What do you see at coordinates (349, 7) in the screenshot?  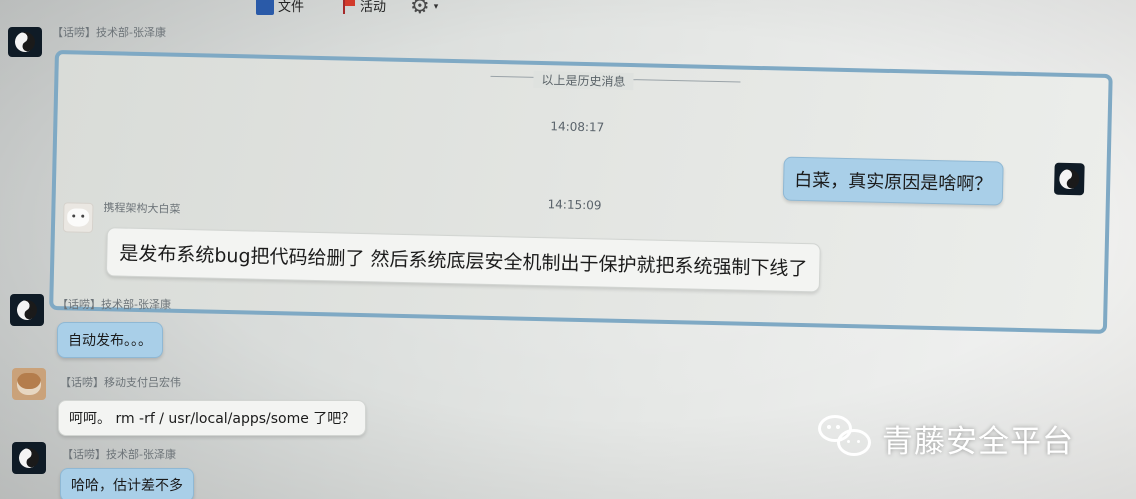 I see `flag-icon` at bounding box center [349, 7].